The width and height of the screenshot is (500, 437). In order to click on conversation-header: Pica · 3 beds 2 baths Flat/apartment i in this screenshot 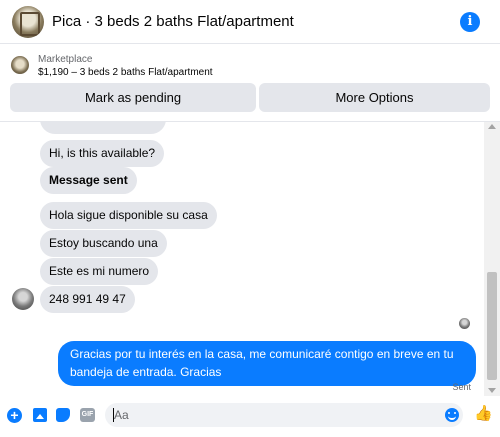, I will do `click(250, 22)`.